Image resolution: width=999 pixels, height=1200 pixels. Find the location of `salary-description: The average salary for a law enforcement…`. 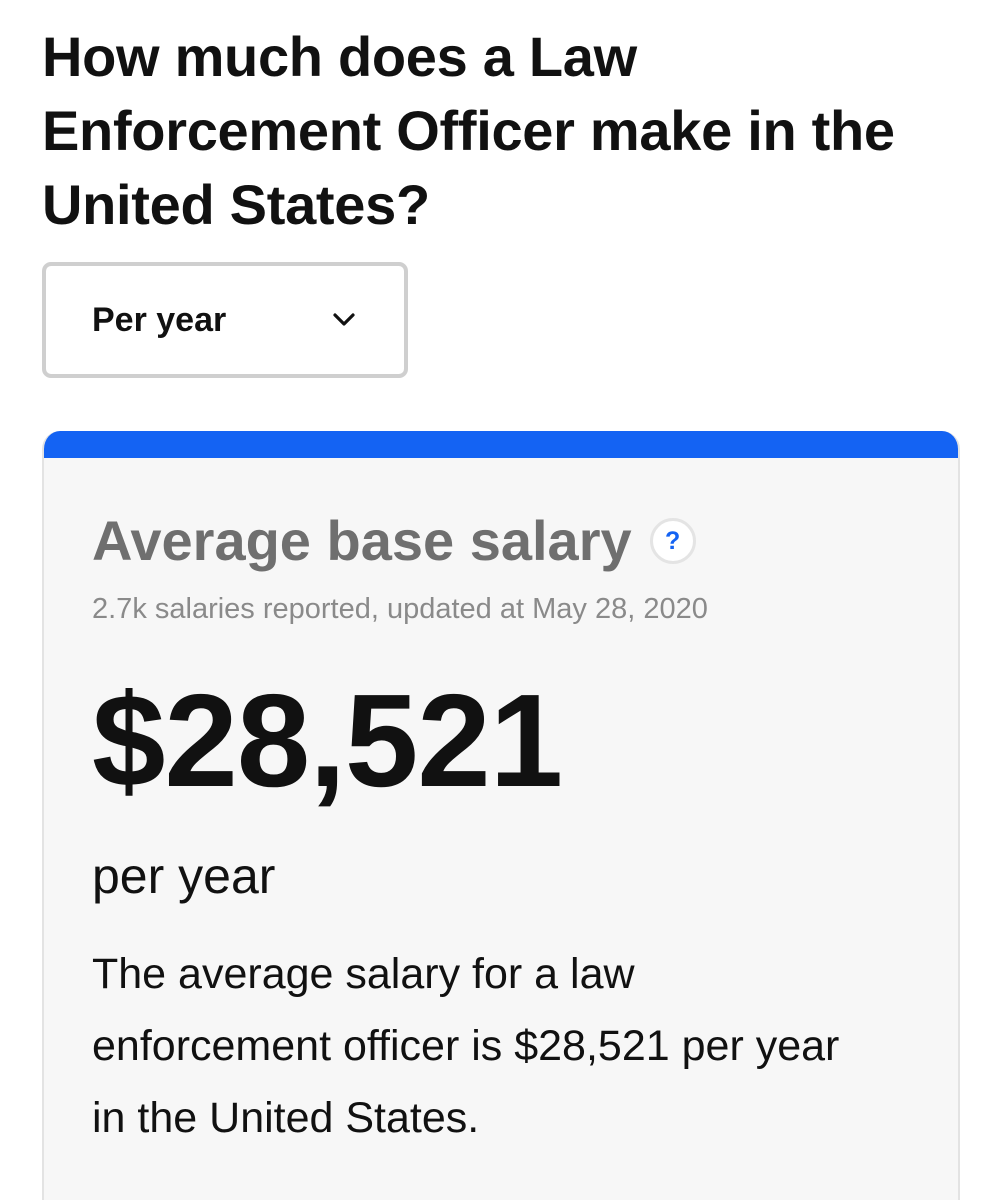

salary-description: The average salary for a law enforcement… is located at coordinates (466, 1046).